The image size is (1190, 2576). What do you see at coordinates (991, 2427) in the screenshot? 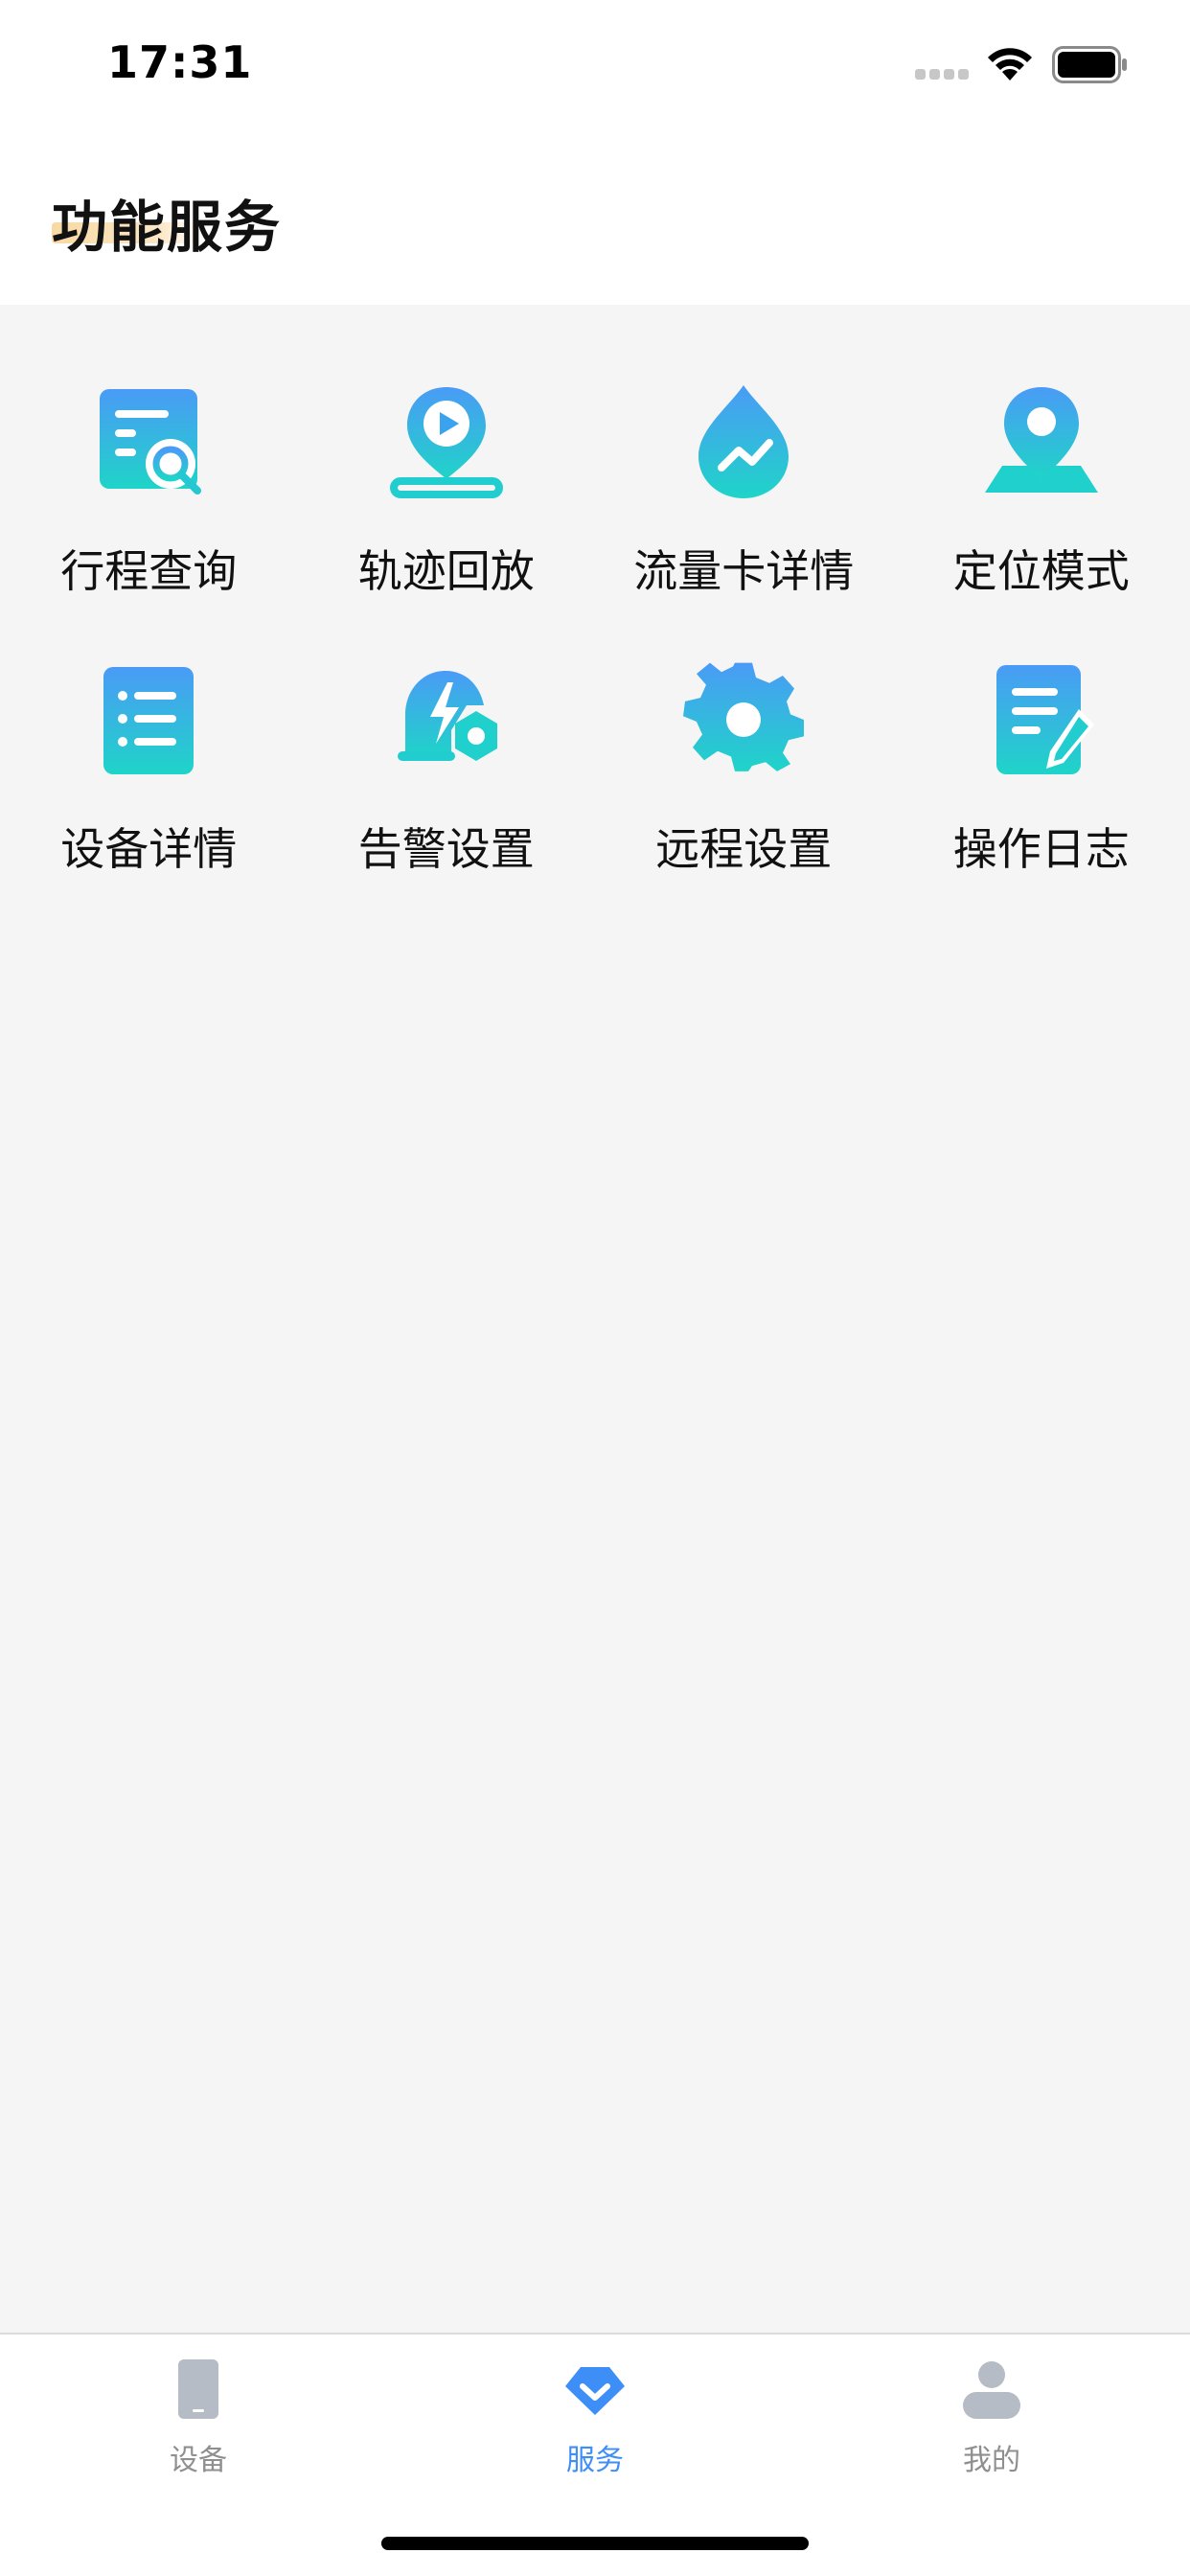
I see `tab-mine: 我的` at bounding box center [991, 2427].